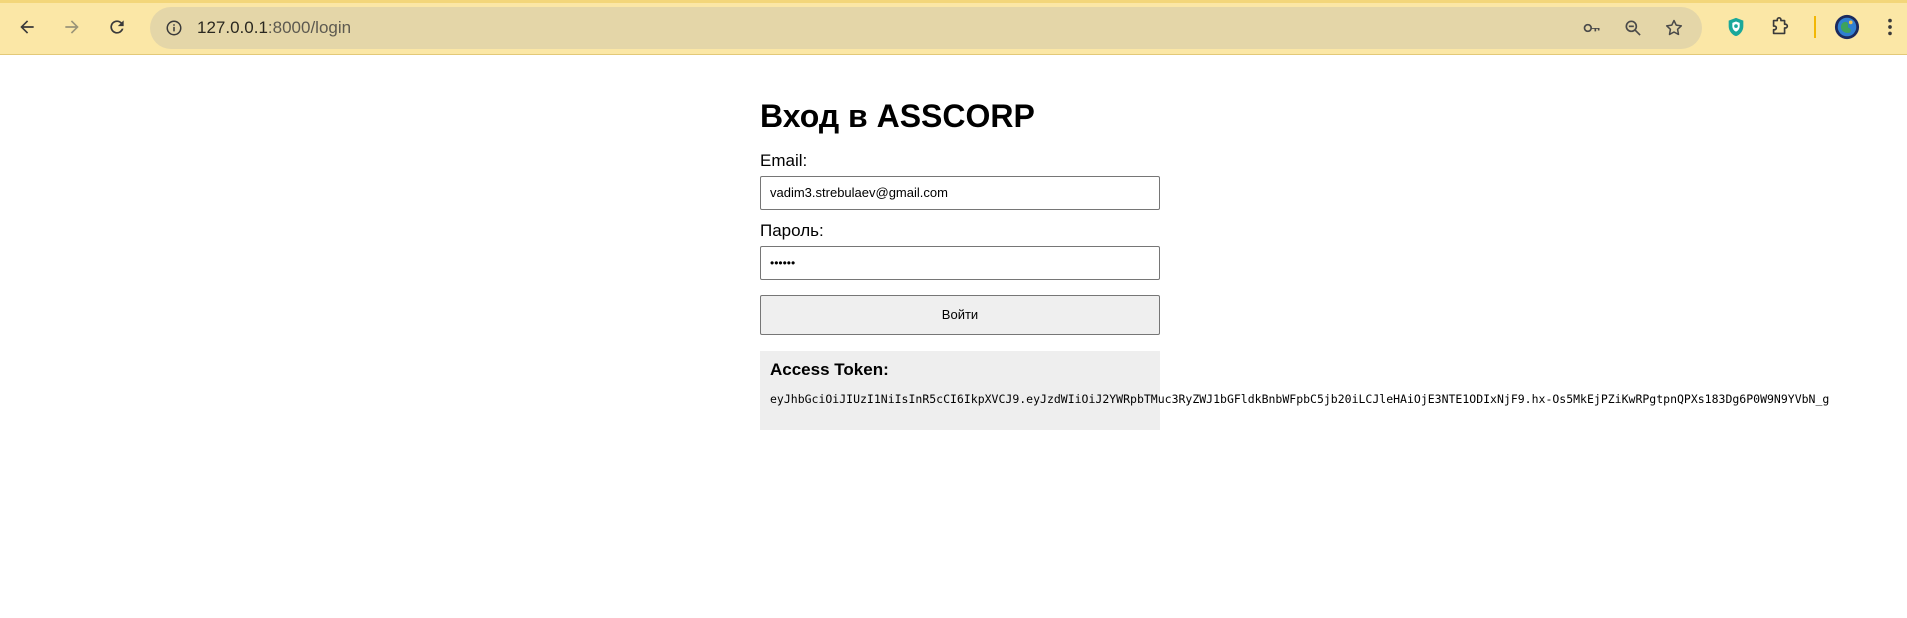 The width and height of the screenshot is (1907, 618). I want to click on zoom-button, so click(1633, 28).